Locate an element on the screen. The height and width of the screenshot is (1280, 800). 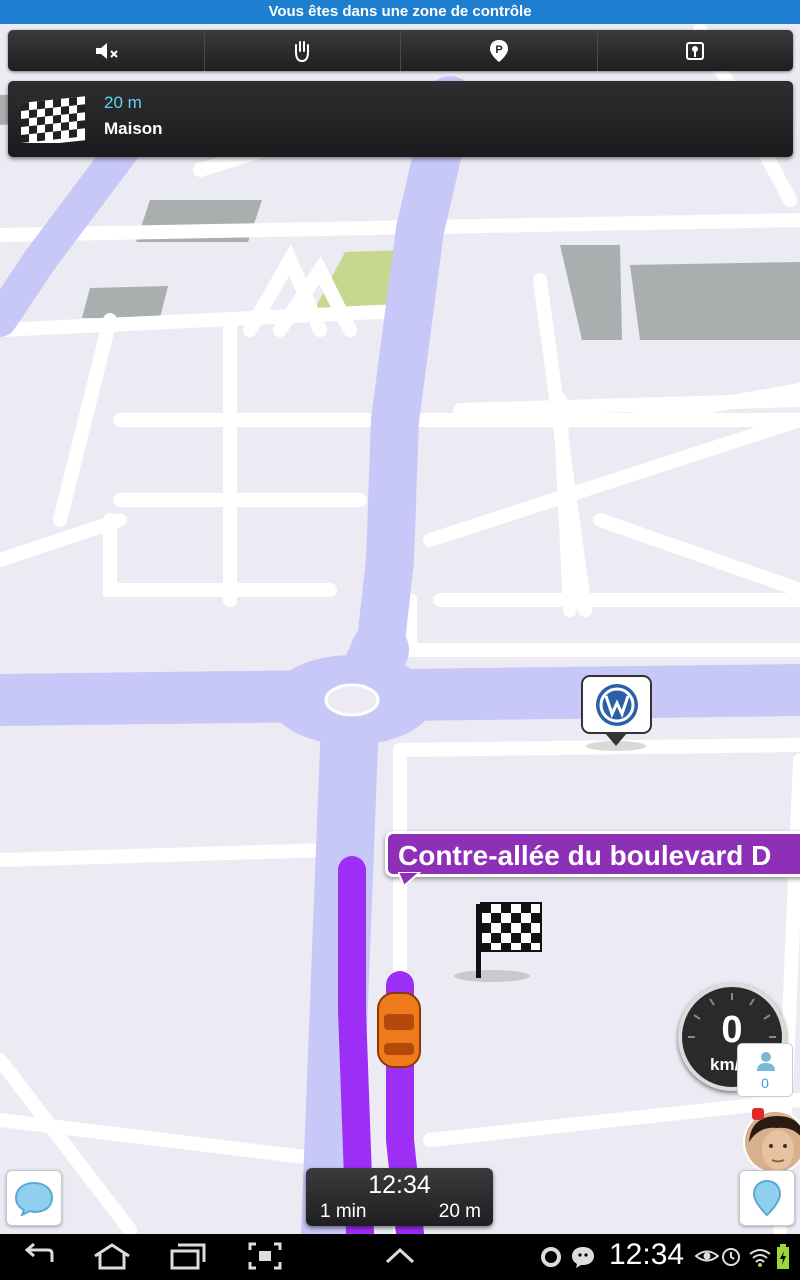
svg-text: P is located at coordinates (498, 50).